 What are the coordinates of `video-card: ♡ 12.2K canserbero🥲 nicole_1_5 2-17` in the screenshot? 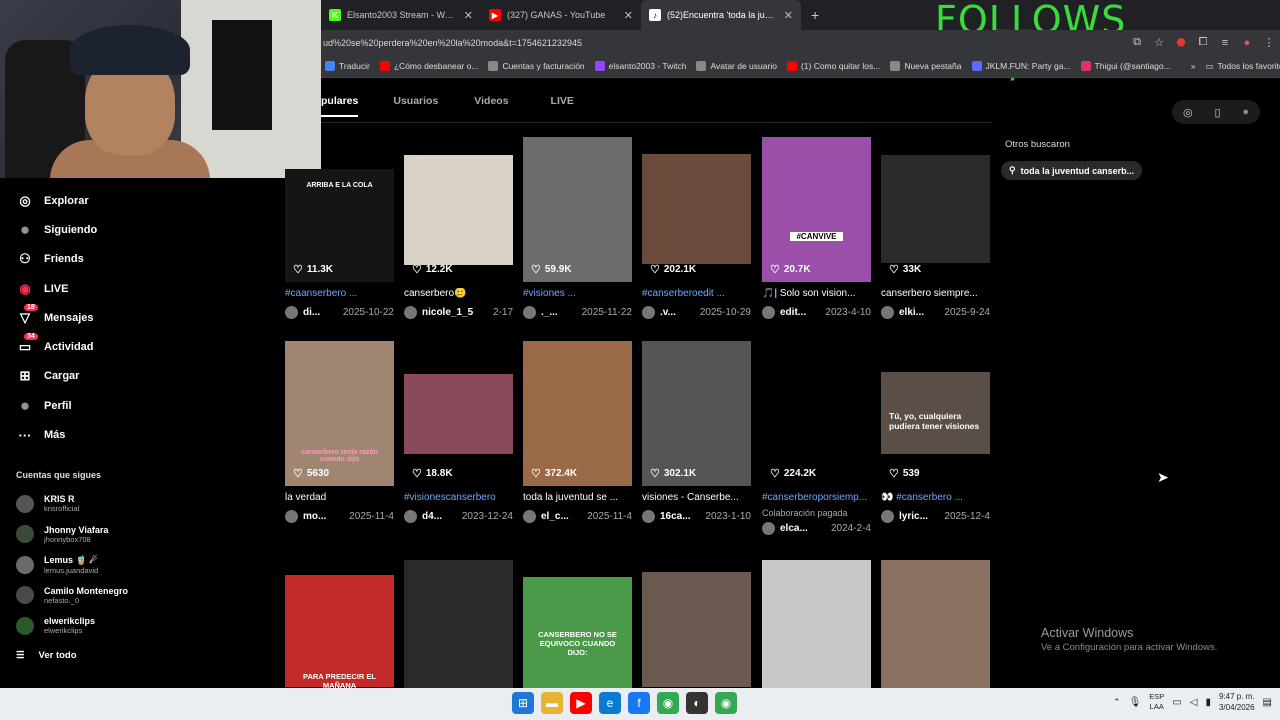 It's located at (458, 228).